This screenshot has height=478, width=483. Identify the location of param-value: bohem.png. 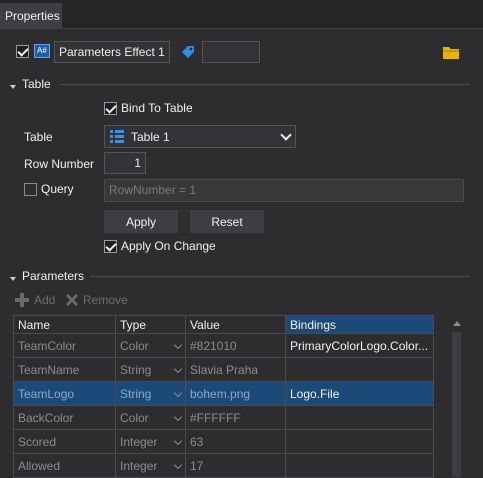
(235, 393).